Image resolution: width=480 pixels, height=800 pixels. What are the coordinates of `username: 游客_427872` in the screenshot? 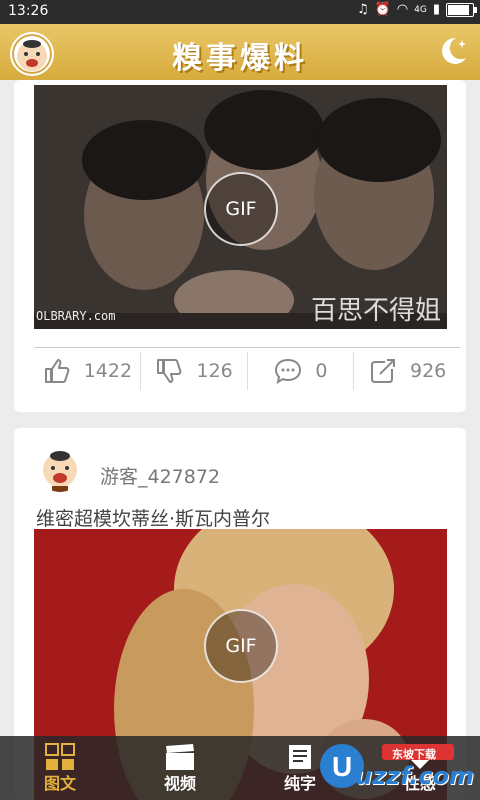 It's located at (160, 475).